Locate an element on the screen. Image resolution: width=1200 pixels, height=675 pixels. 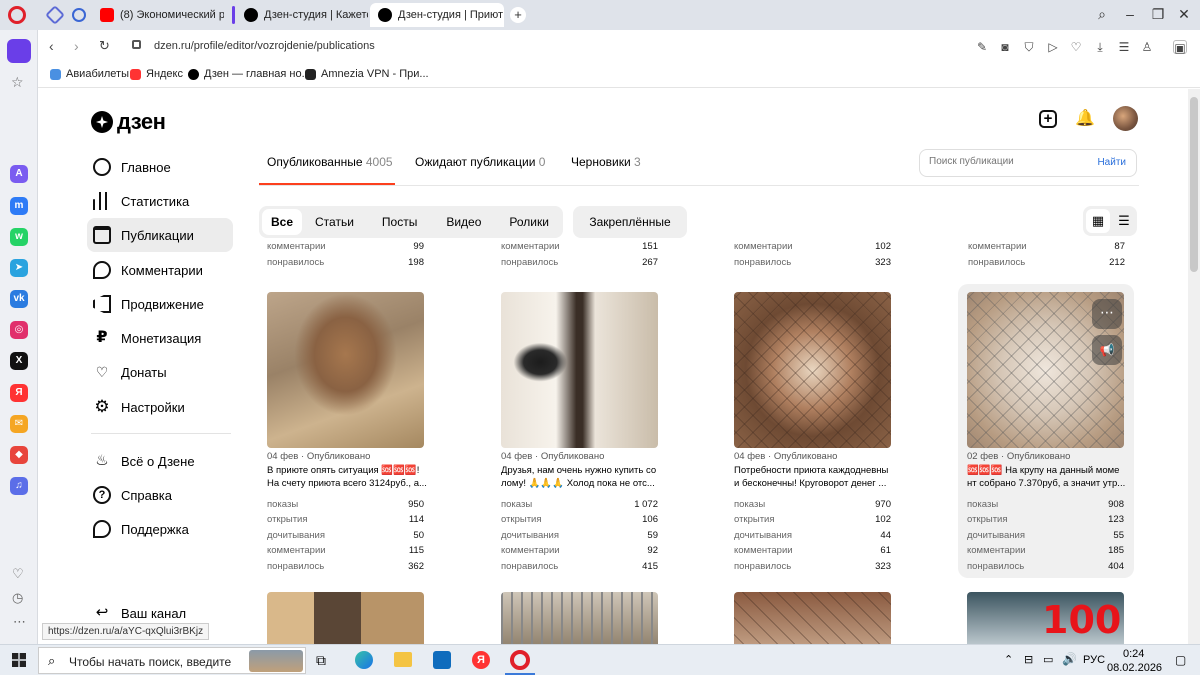
network-icon: ⊟ is located at coordinates (1028, 659).